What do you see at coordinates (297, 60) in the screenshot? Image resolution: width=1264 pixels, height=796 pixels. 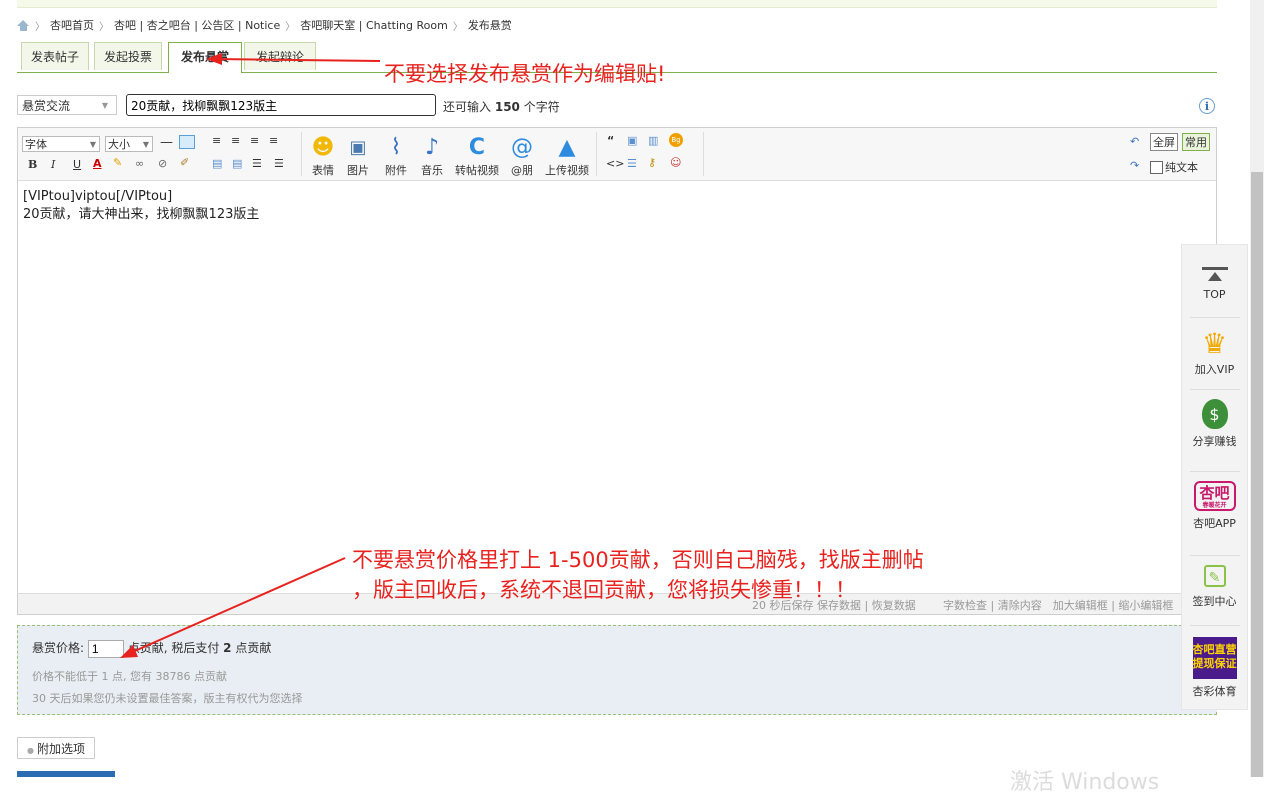 I see `annotation-arrow-top` at bounding box center [297, 60].